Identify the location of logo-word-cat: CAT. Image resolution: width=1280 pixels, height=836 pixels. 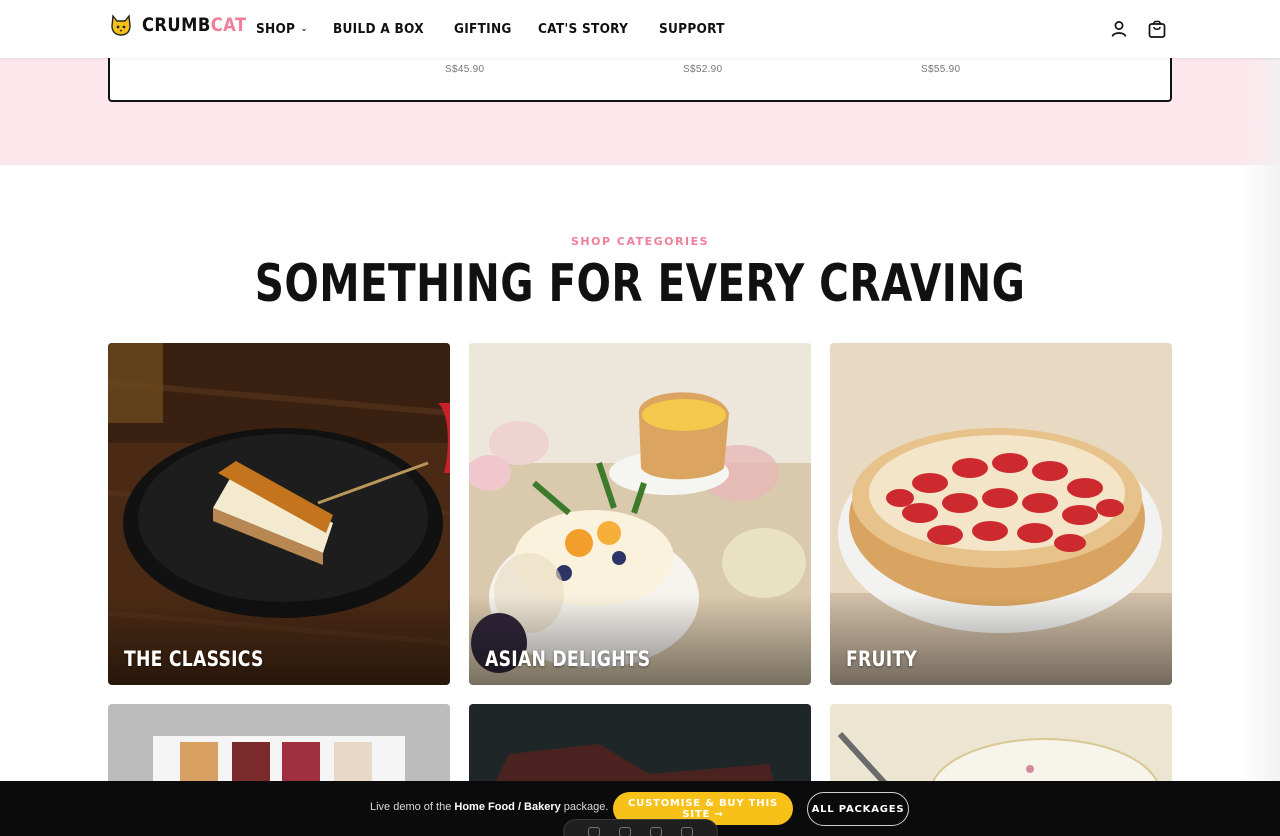
(228, 25).